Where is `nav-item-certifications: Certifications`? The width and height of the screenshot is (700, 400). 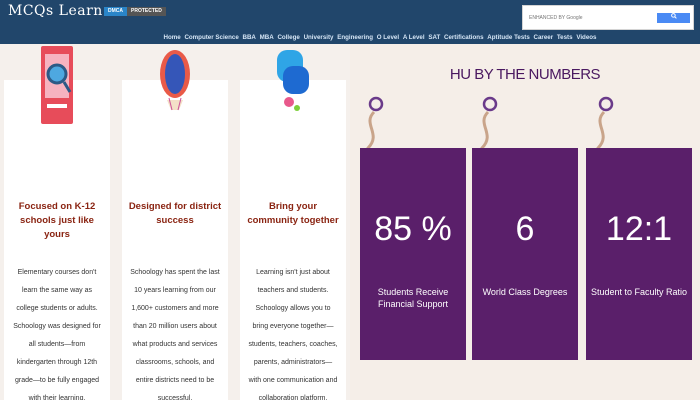
nav-item-certifications: Certifications is located at coordinates (464, 37).